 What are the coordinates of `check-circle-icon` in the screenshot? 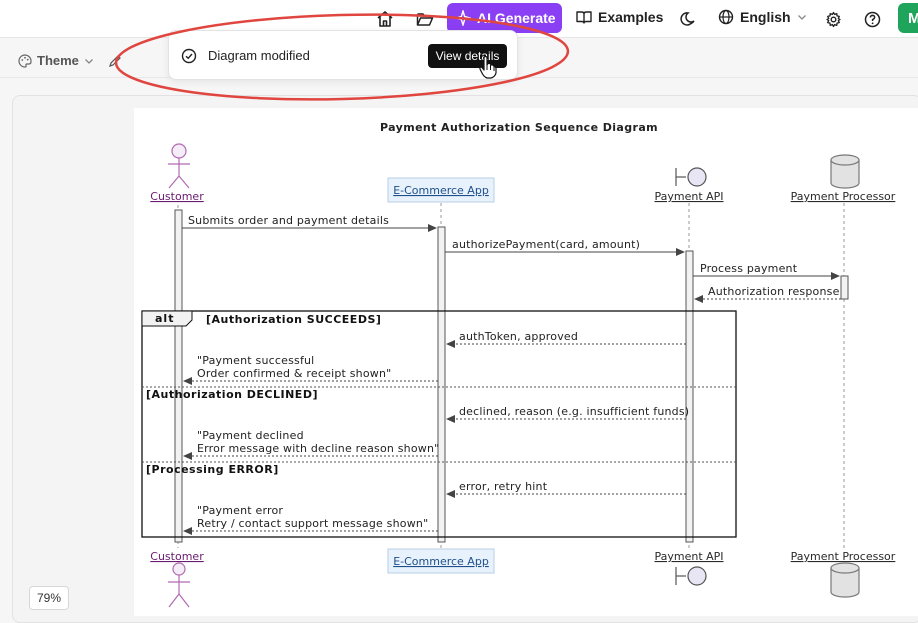 It's located at (189, 56).